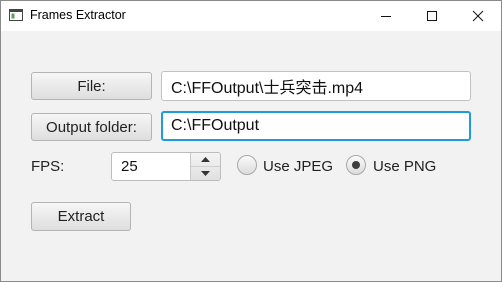  Describe the element at coordinates (247, 165) in the screenshot. I see `use-jpeg-radio` at that location.